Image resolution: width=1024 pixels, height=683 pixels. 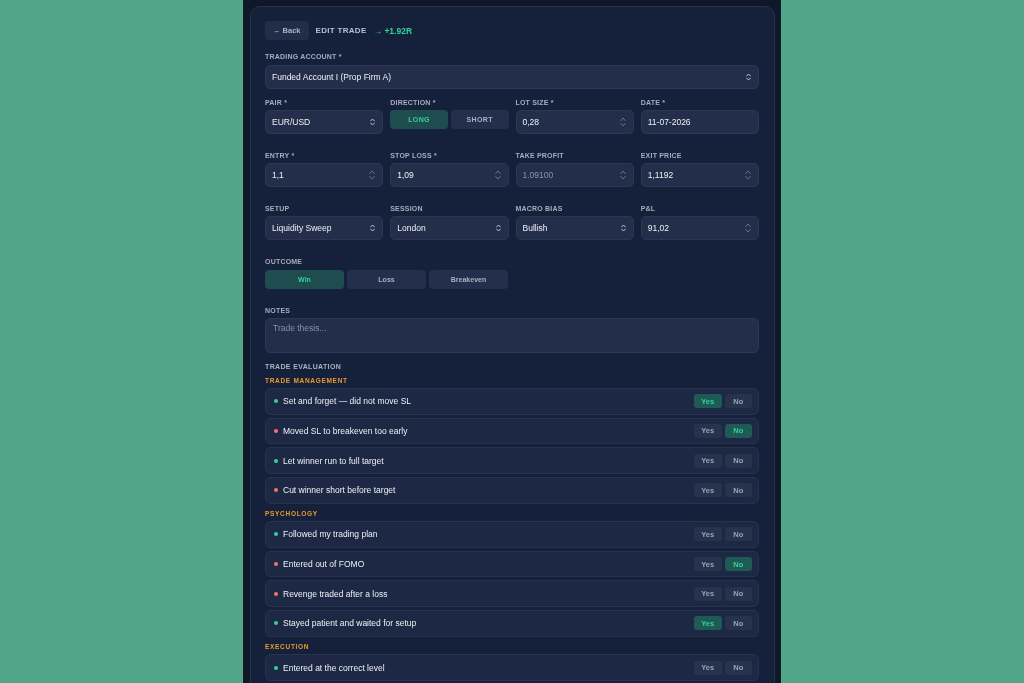 What do you see at coordinates (339, 490) in the screenshot?
I see `evaluation-text: Cut winner short before target` at bounding box center [339, 490].